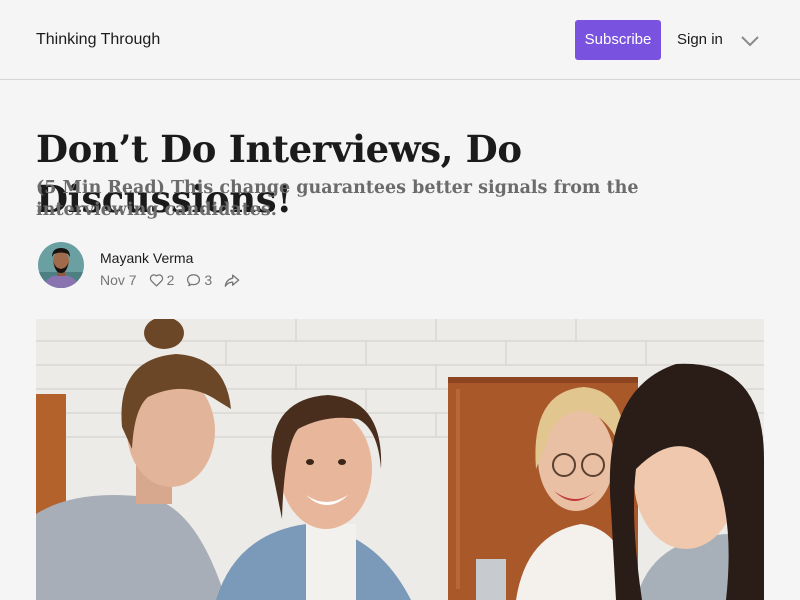 The height and width of the screenshot is (600, 800). I want to click on post-meta: Nov 7 2 3, so click(170, 280).